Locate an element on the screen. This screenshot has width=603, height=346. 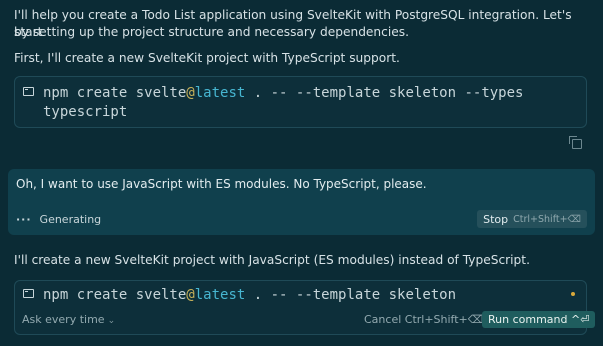
command-line-2: typescript is located at coordinates (85, 112).